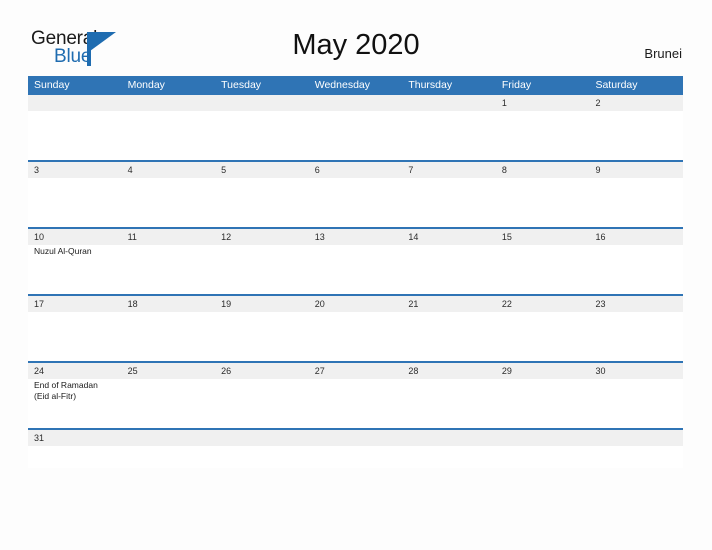 The image size is (712, 550). What do you see at coordinates (262, 304) in the screenshot?
I see `day-number: 19` at bounding box center [262, 304].